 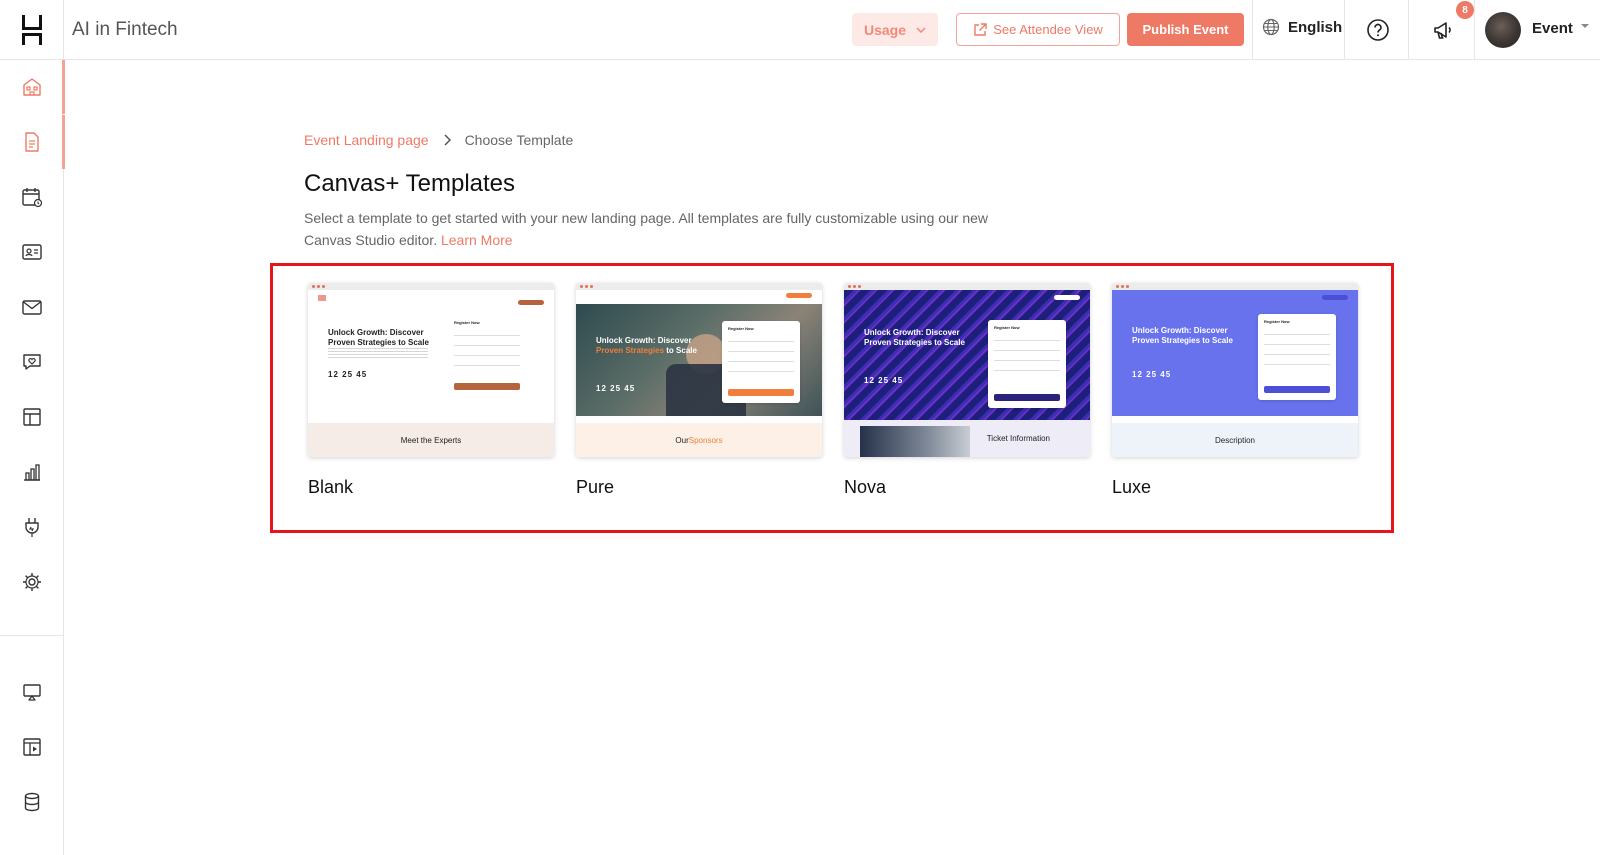 What do you see at coordinates (366, 140) in the screenshot?
I see `breadcrumb-parent-link: Event Landing page` at bounding box center [366, 140].